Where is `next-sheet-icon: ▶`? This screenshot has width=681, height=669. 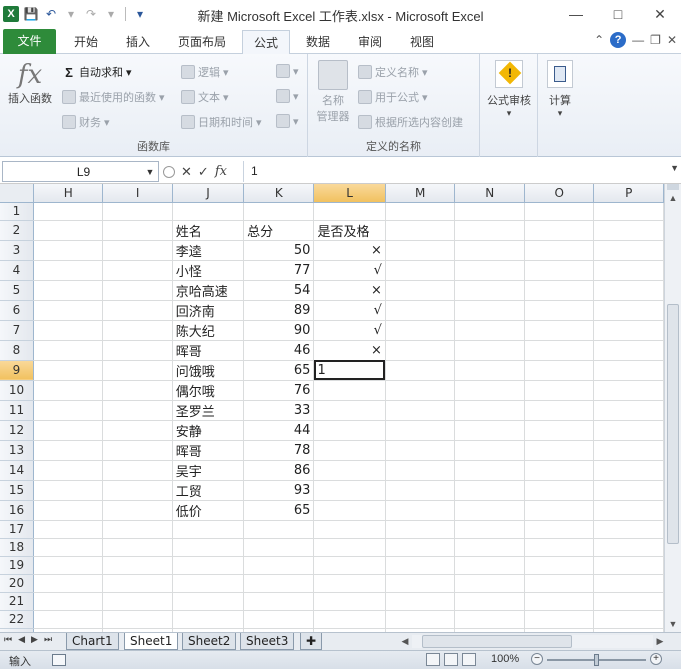 next-sheet-icon: ▶ is located at coordinates (34, 639).